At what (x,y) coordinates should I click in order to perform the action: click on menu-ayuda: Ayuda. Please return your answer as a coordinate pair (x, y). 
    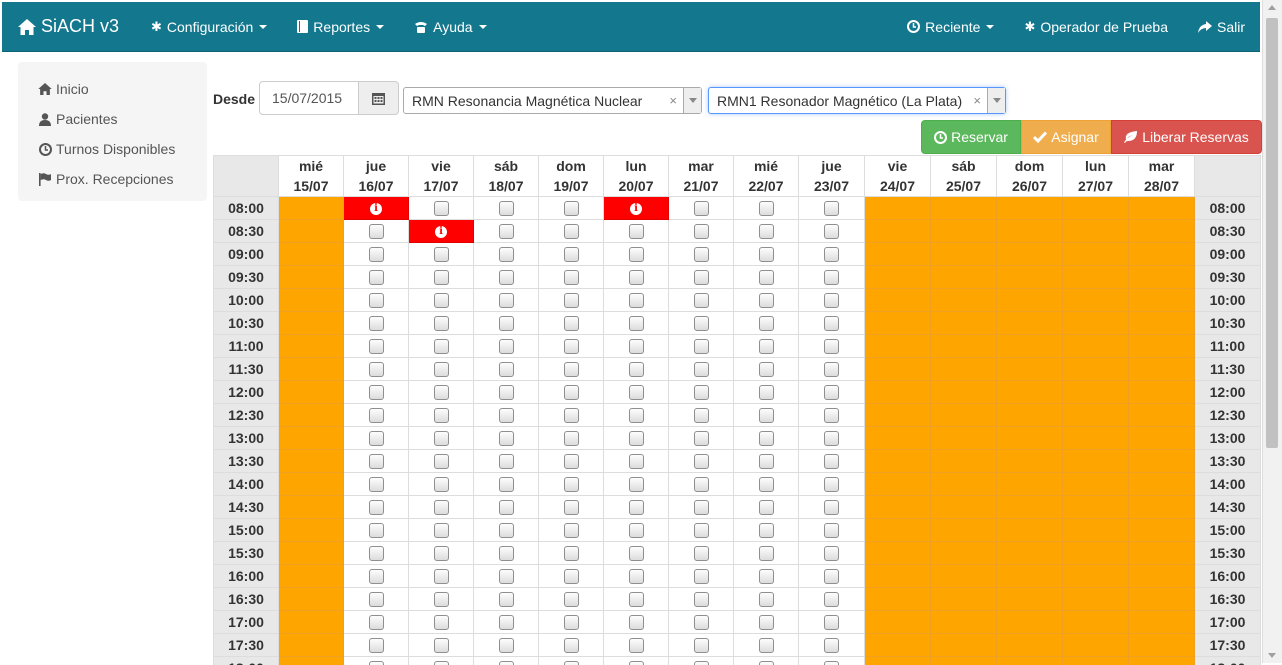
    Looking at the image, I should click on (450, 27).